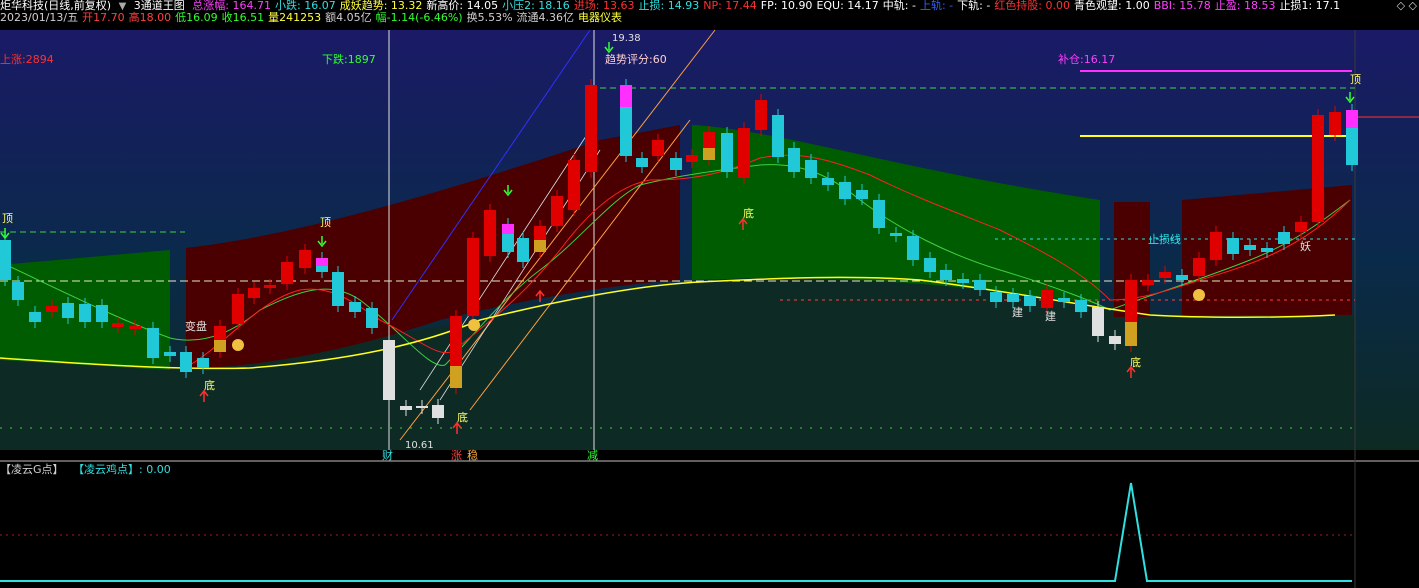 The image size is (1419, 588). I want to click on add-position-label: 补仓:16.17, so click(1086, 59).